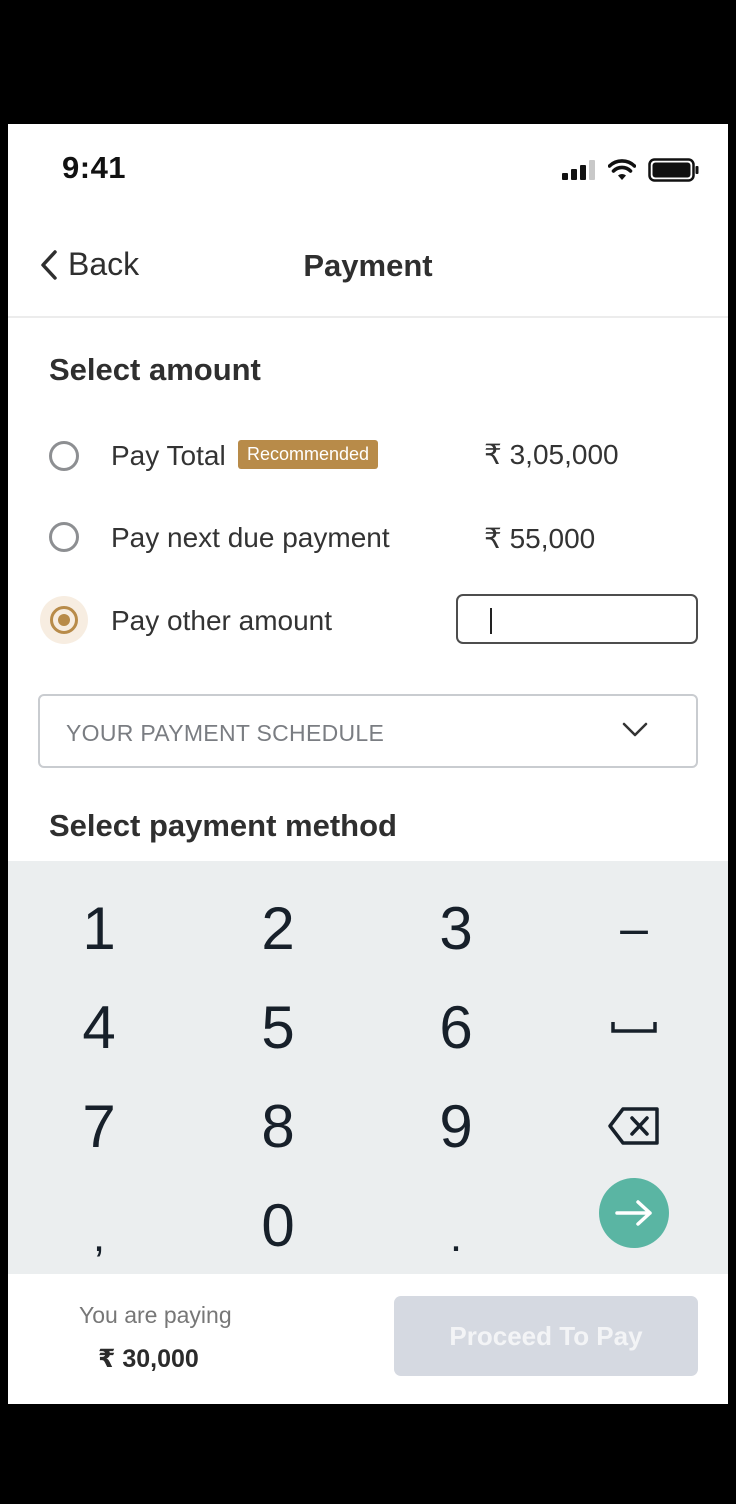 The width and height of the screenshot is (736, 1504). Describe the element at coordinates (222, 620) in the screenshot. I see `option-label: Pay other amount` at that location.